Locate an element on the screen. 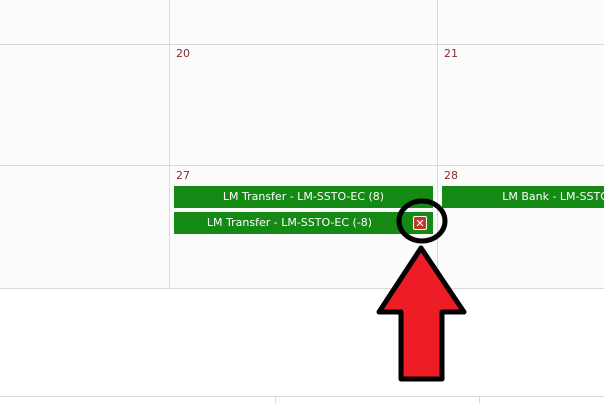 The image size is (604, 403). annotation-overlay is located at coordinates (421, 290).